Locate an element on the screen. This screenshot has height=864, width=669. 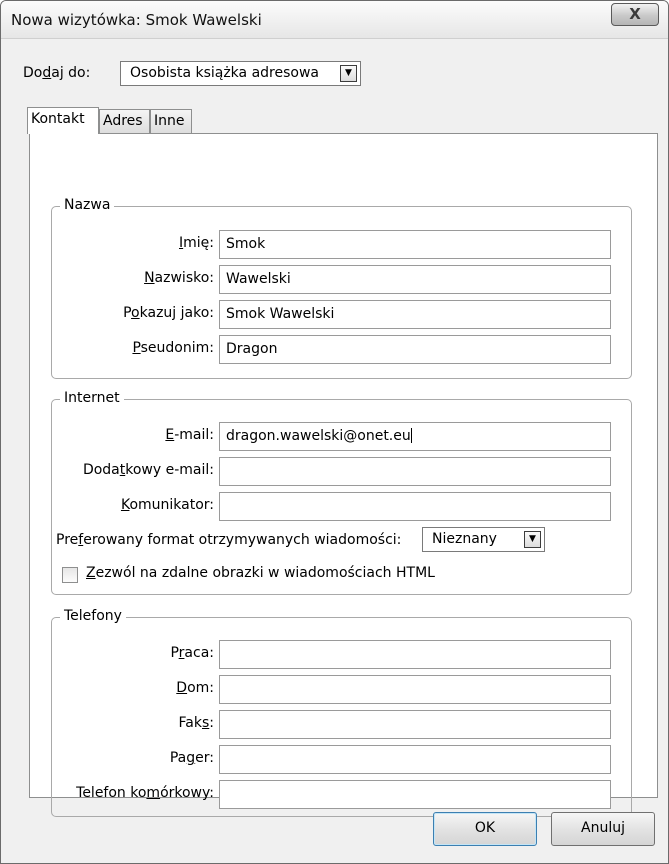
home-phone-label: Dom: is located at coordinates (195, 688).